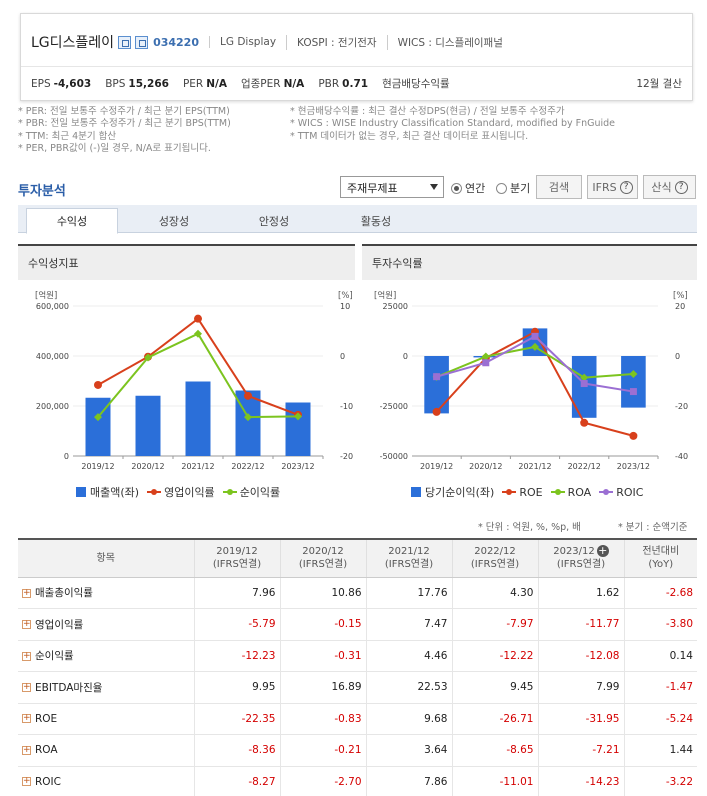  Describe the element at coordinates (409, 136) in the screenshot. I see `note-line: * TTM 데이터가 없는 경우, 최근 결산 데이터로 표시됩니다.` at that location.